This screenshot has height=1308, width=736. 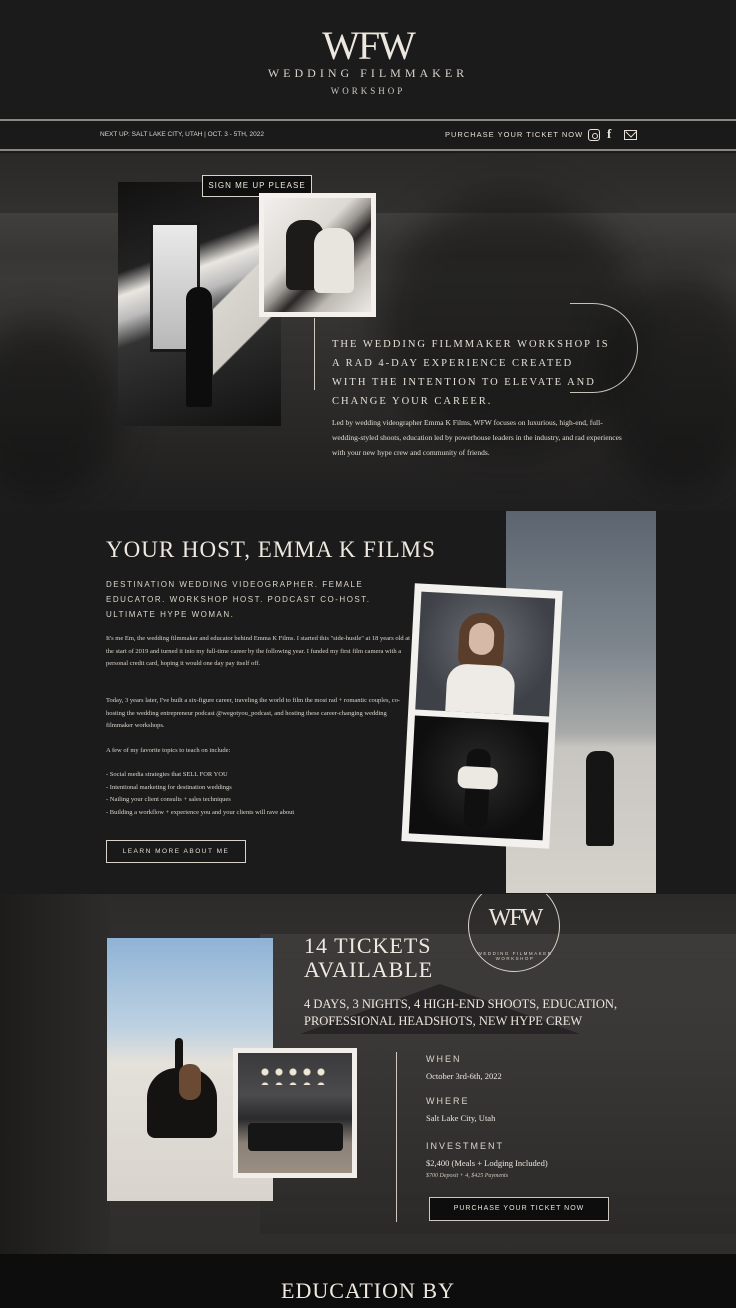 What do you see at coordinates (487, 1163) in the screenshot?
I see `investment-value: $2,400 (Meals + Lodging Included)` at bounding box center [487, 1163].